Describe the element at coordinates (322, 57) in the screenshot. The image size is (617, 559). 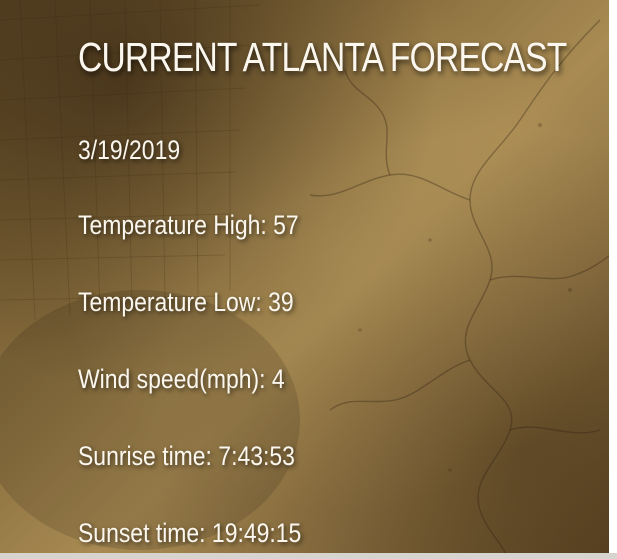
I see `page-title: CURRENT ATLANTA FORECAST` at that location.